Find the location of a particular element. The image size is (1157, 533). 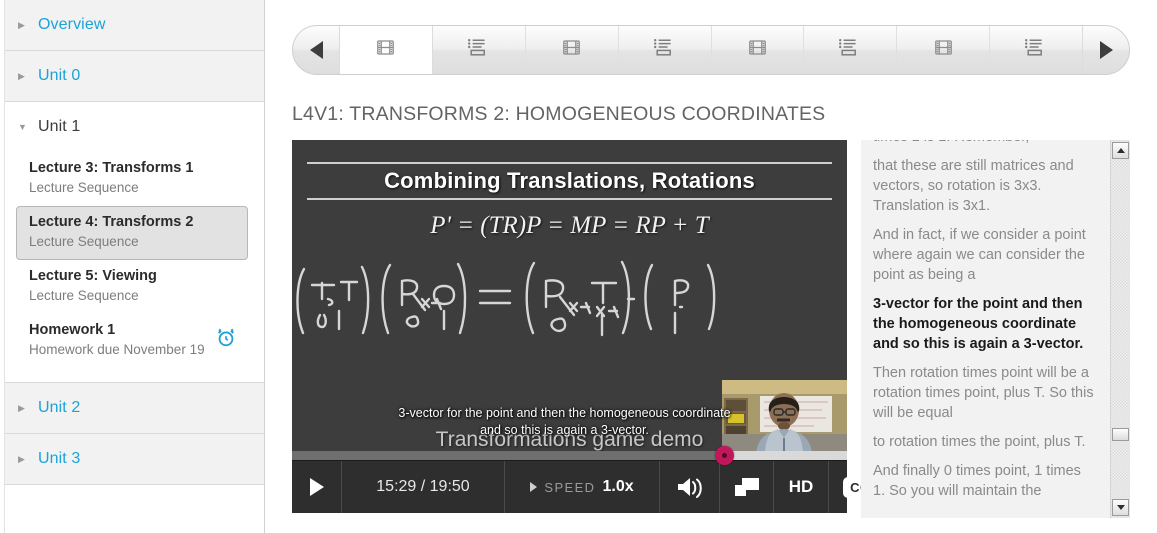

play-button is located at coordinates (317, 487).